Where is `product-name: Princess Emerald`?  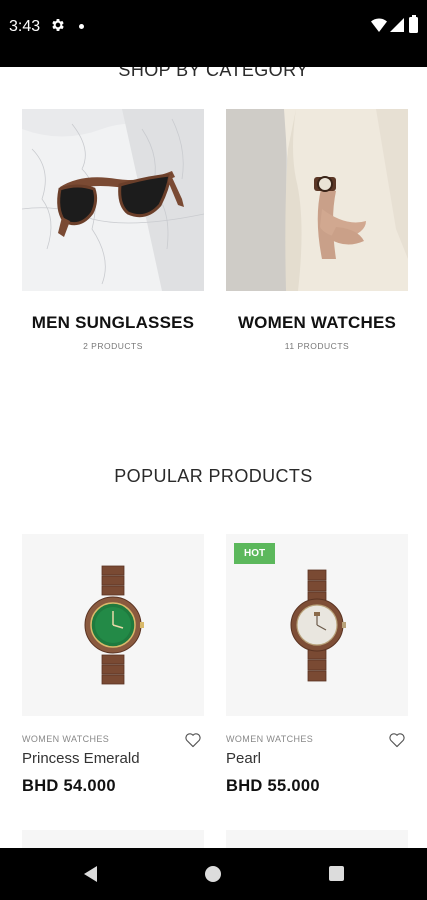 product-name: Princess Emerald is located at coordinates (113, 758).